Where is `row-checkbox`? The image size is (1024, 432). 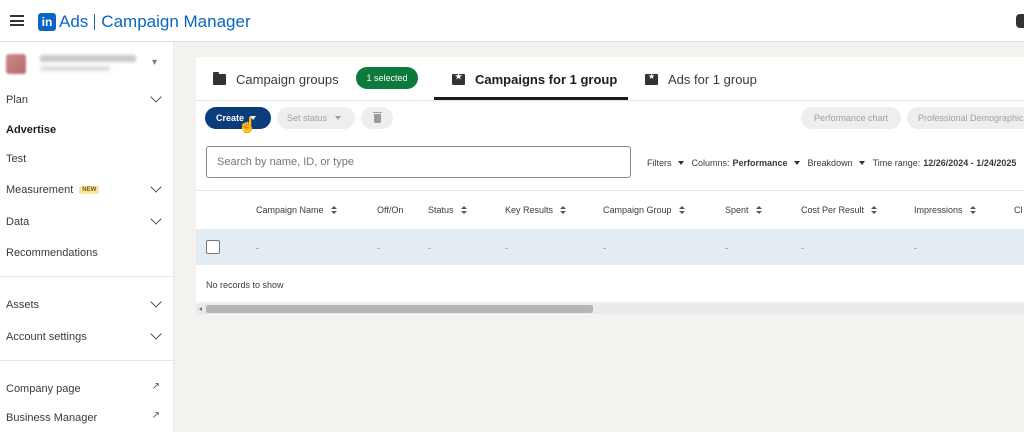 row-checkbox is located at coordinates (213, 247).